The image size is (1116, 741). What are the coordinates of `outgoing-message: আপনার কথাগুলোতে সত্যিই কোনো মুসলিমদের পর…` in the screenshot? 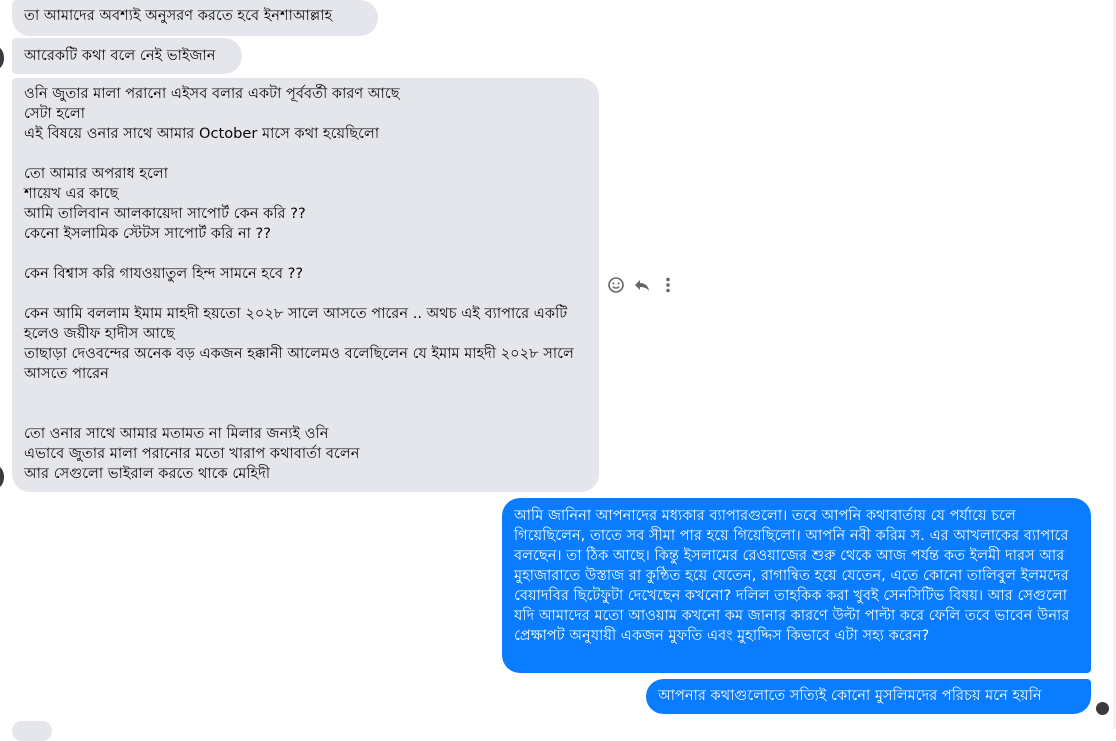 It's located at (868, 696).